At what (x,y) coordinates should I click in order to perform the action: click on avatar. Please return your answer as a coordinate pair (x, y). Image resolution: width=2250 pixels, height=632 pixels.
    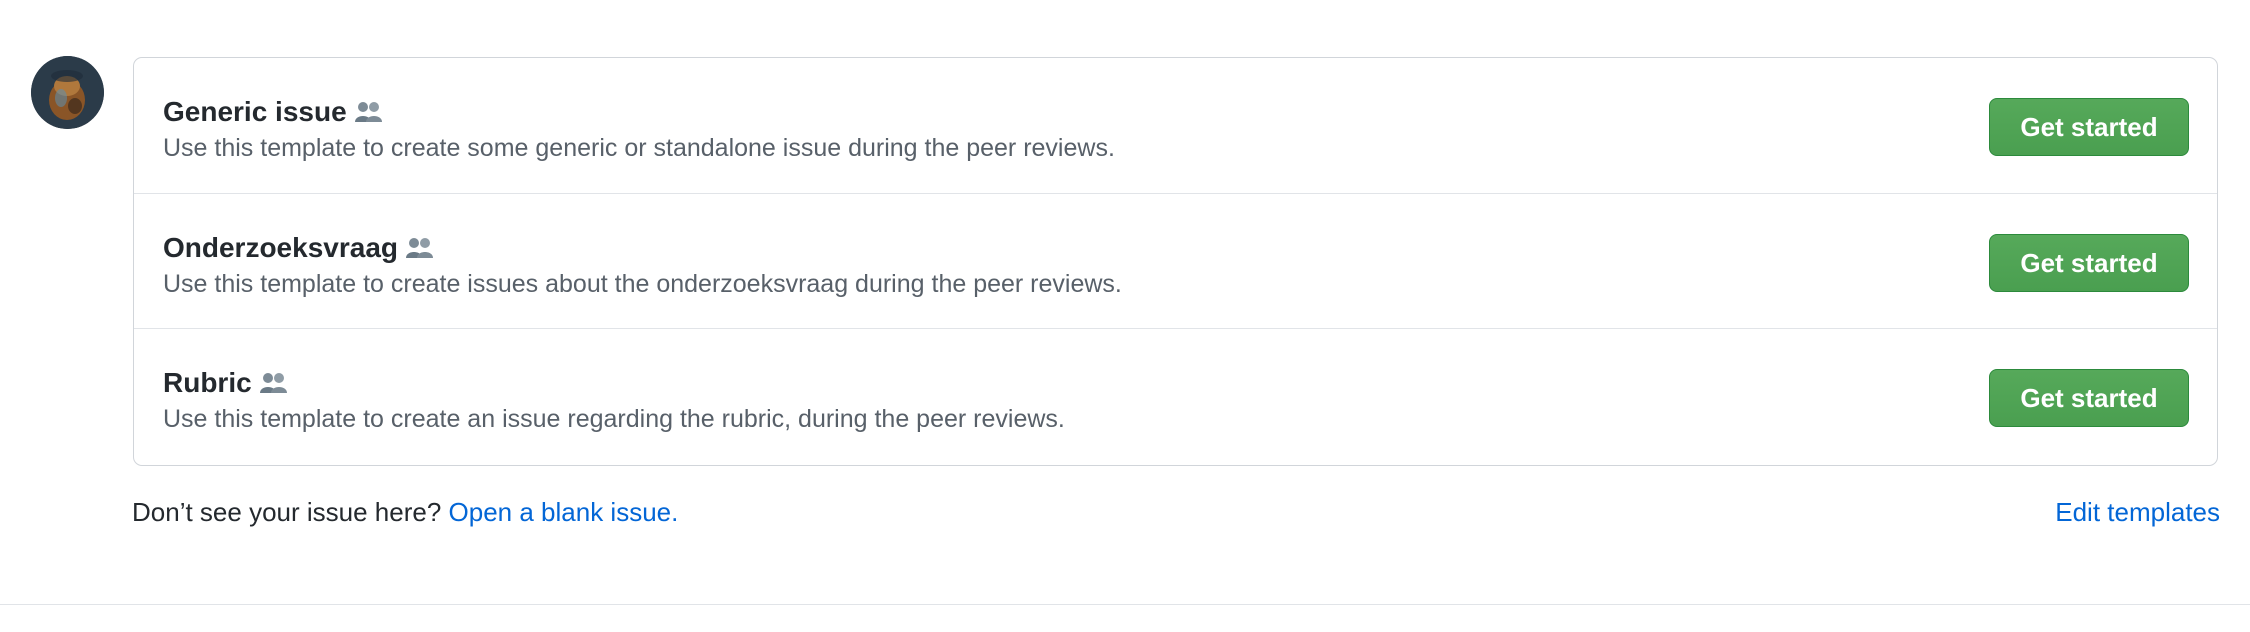
    Looking at the image, I should click on (67, 92).